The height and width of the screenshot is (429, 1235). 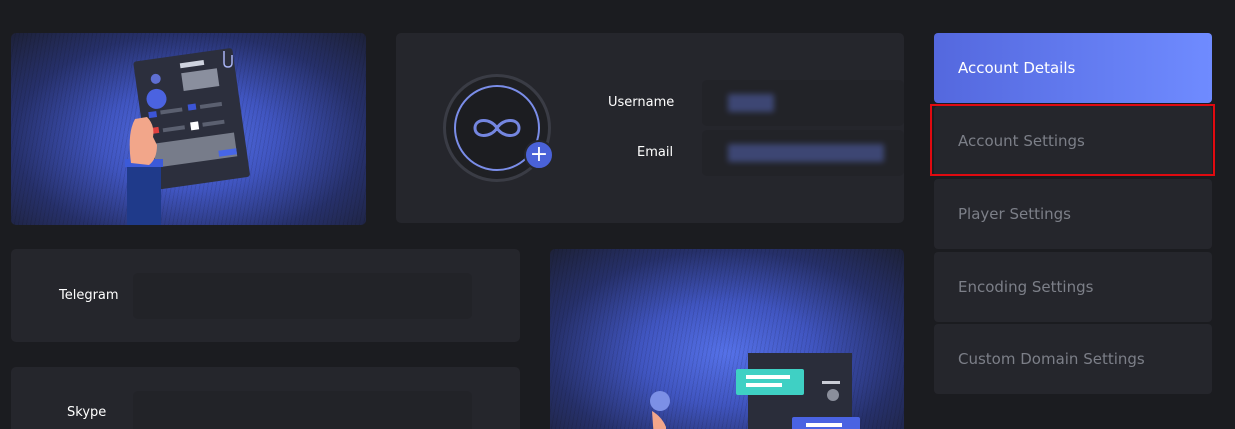 I want to click on email-value-redacted, so click(x=806, y=153).